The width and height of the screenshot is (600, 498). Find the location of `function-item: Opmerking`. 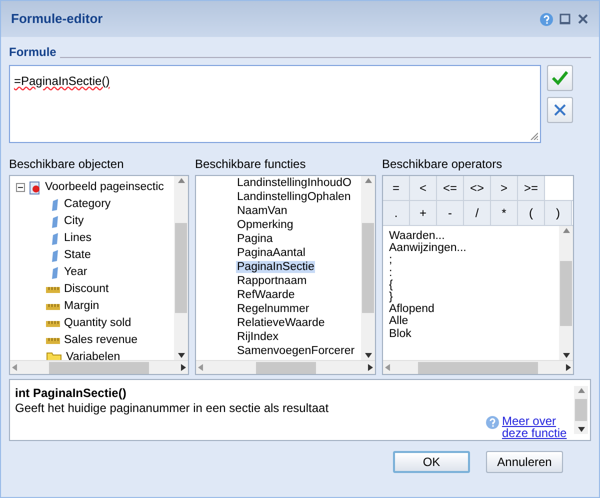

function-item: Opmerking is located at coordinates (265, 225).